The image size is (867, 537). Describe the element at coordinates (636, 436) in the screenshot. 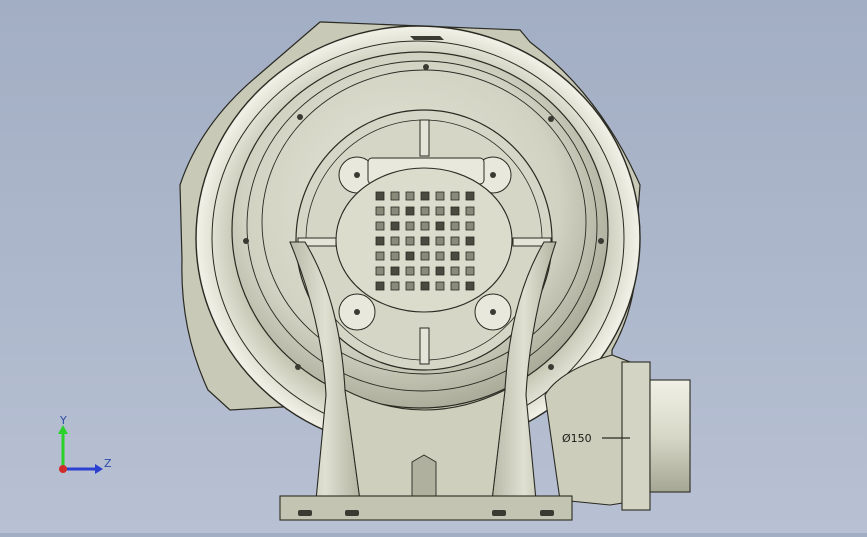

I see `outlet-flange` at that location.